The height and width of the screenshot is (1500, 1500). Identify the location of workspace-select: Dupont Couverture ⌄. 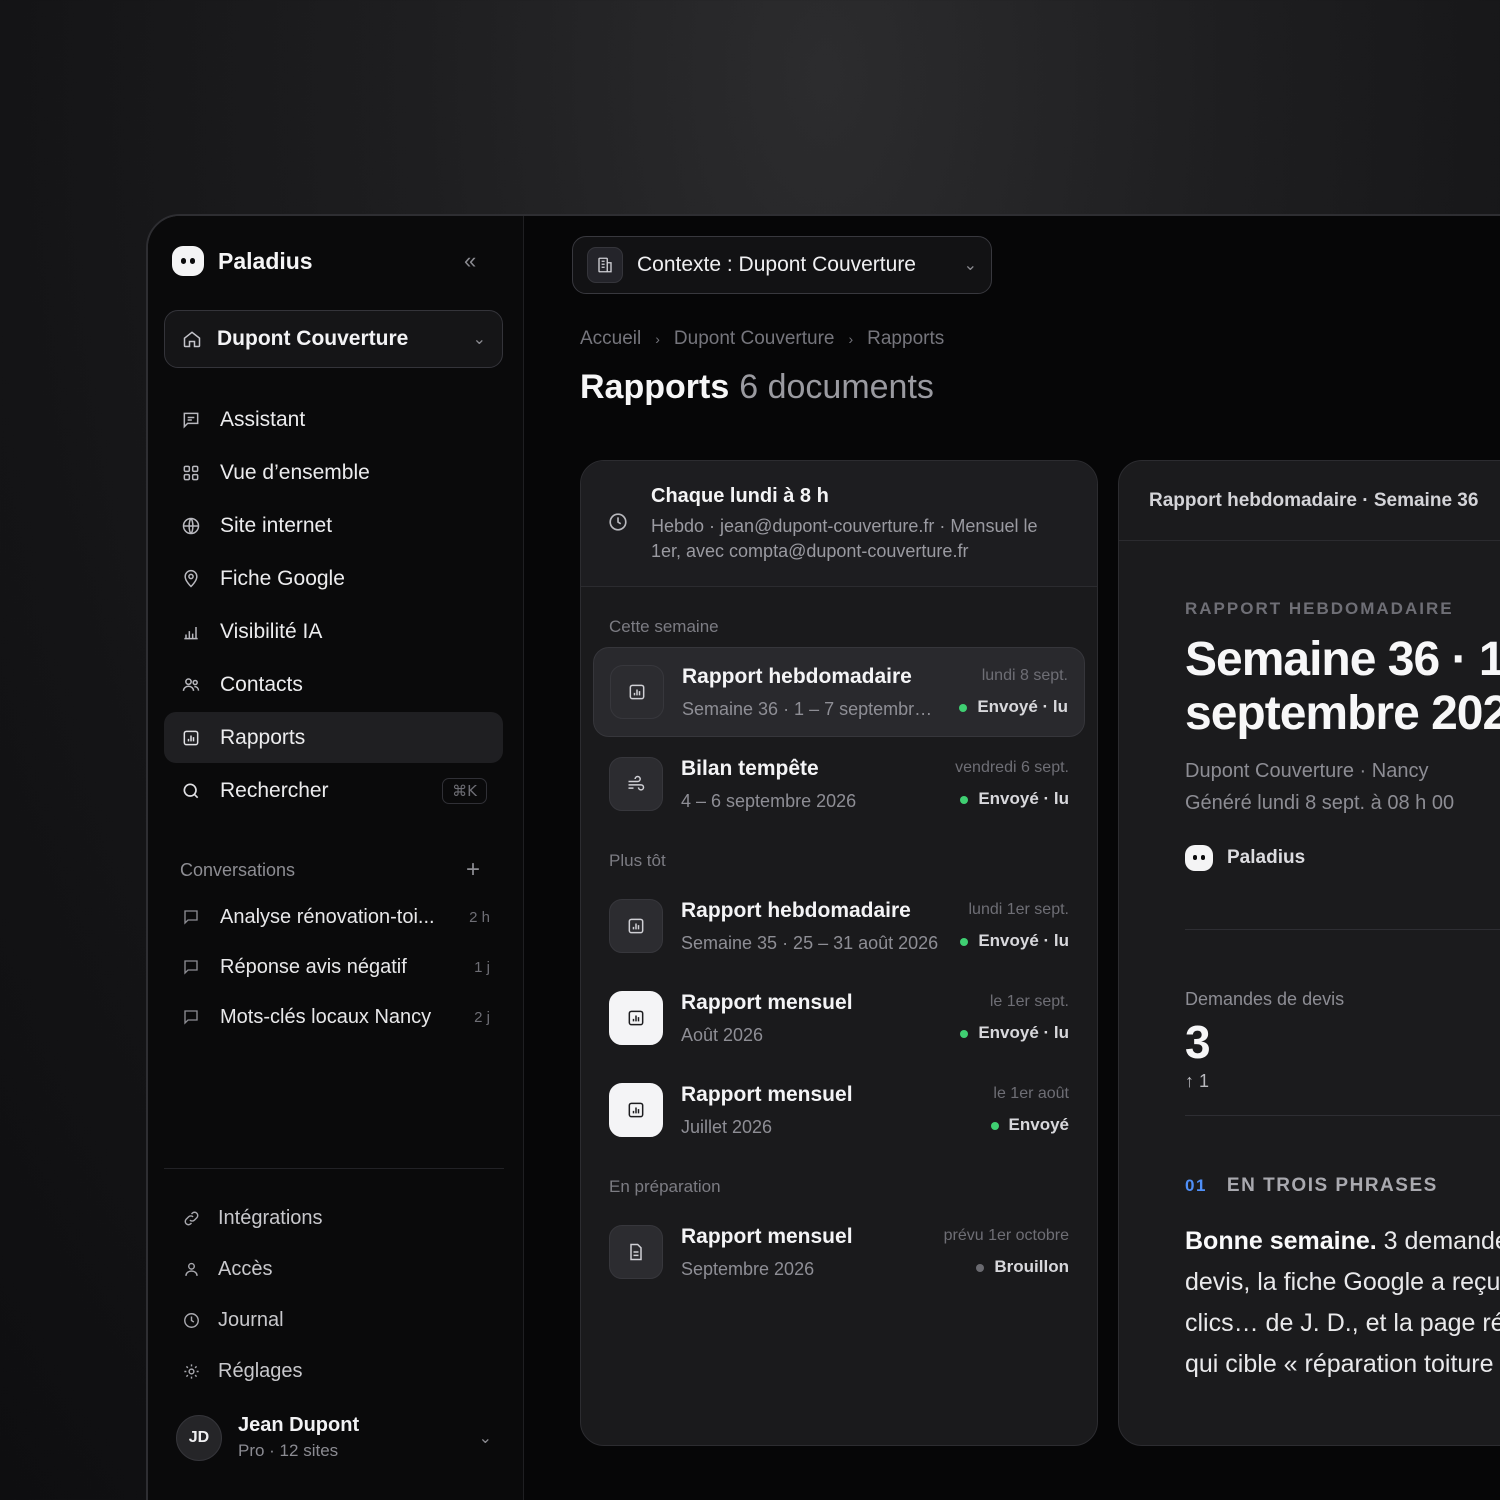
(333, 339).